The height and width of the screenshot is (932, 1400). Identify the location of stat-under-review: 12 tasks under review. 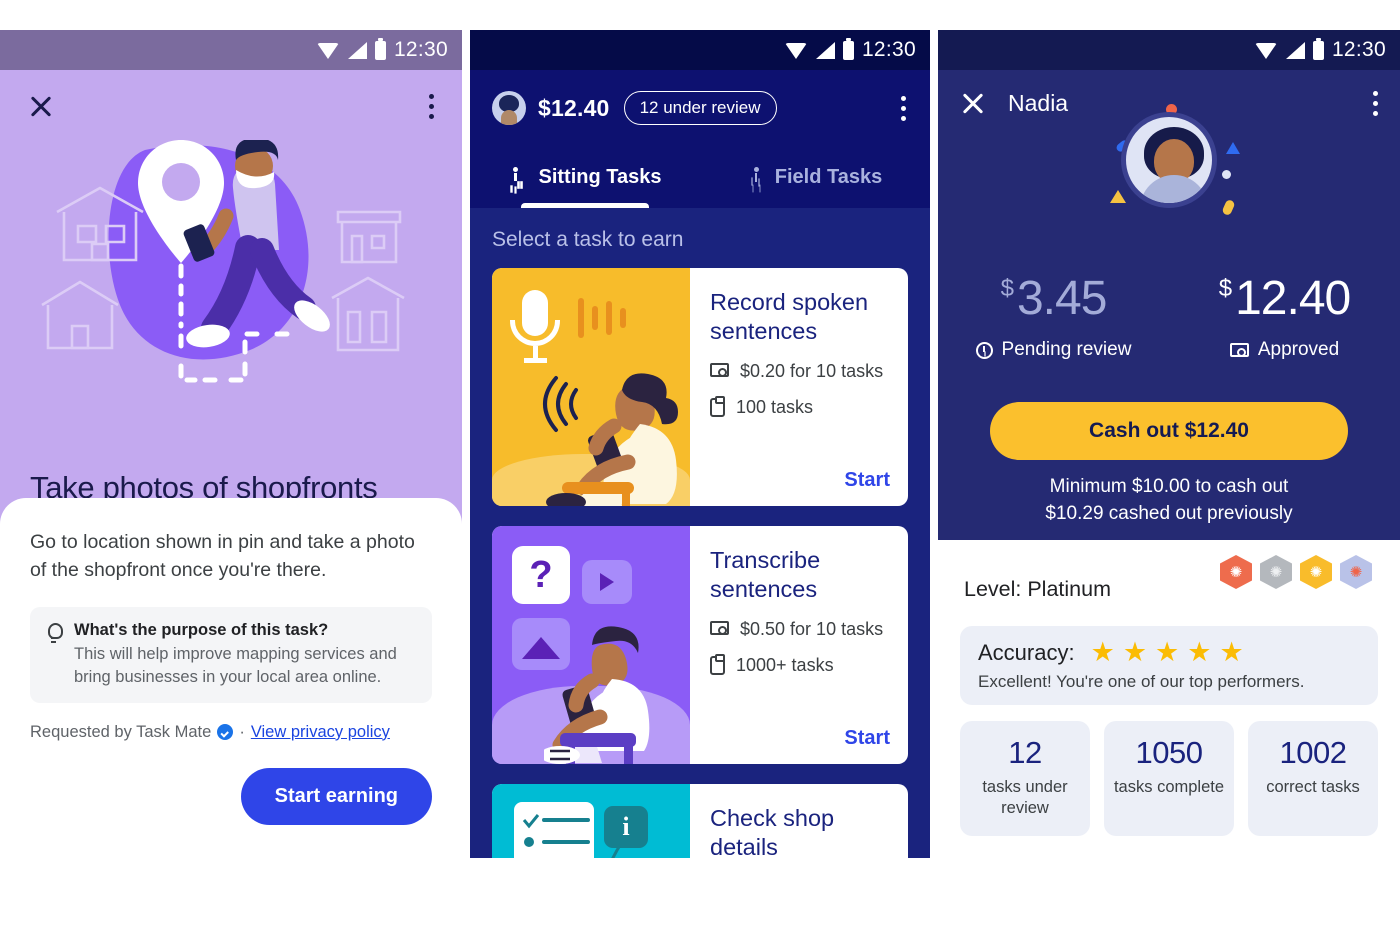
(1025, 778).